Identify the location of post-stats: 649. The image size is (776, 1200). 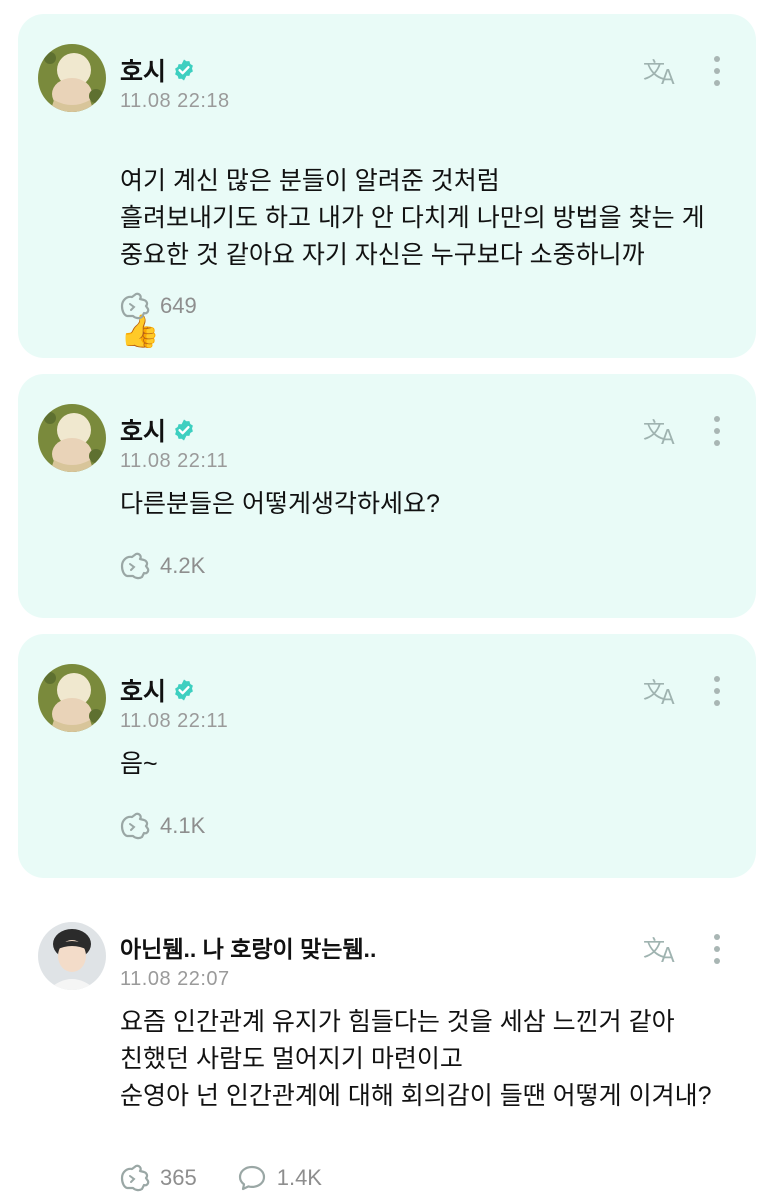
(157, 306).